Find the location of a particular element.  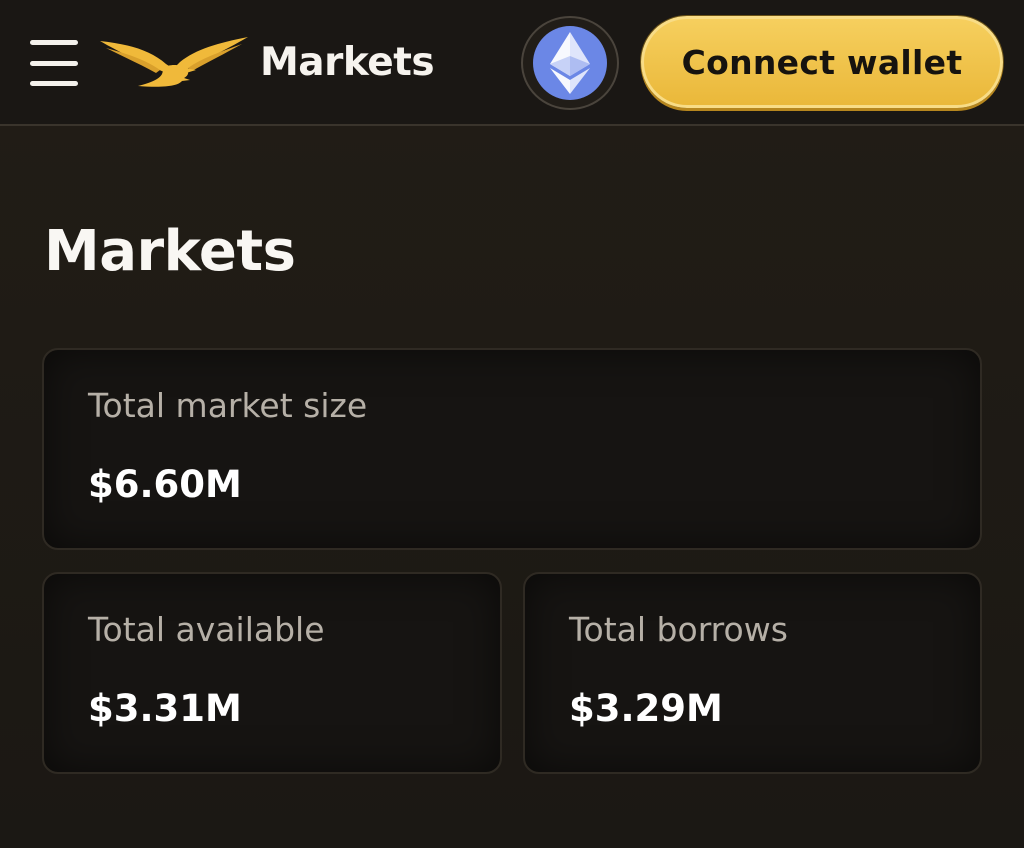

header-title: Markets is located at coordinates (347, 62).